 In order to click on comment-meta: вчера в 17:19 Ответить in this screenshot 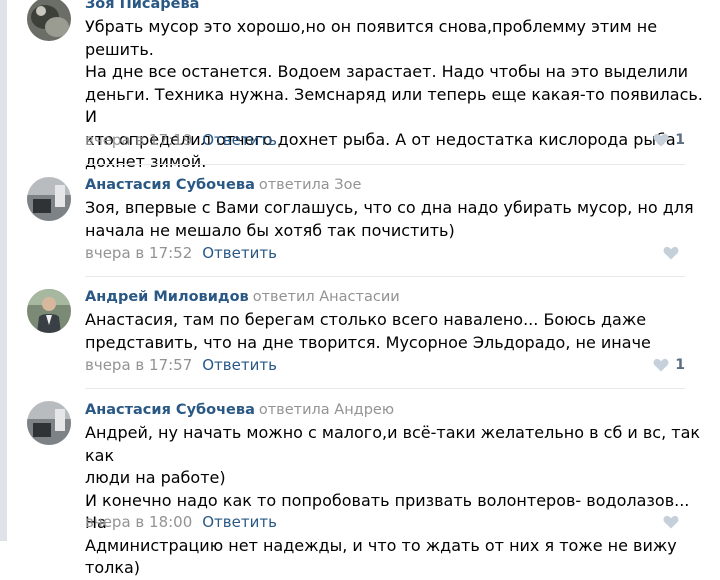, I will do `click(181, 140)`.